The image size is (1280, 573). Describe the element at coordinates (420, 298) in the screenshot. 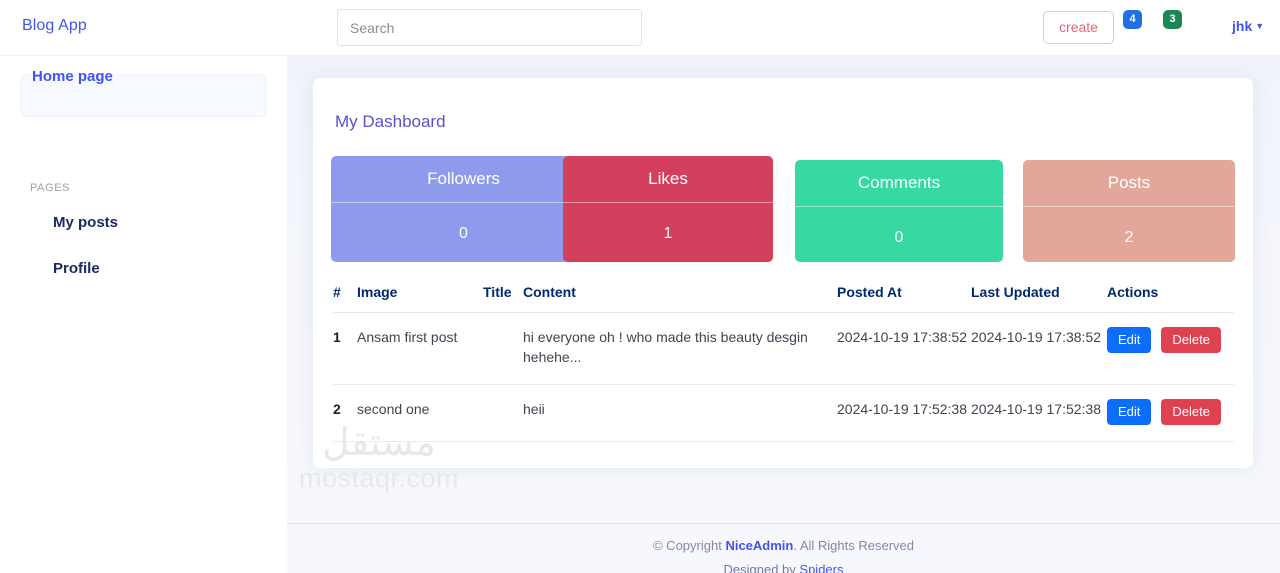

I see `column-header-image: Image` at that location.